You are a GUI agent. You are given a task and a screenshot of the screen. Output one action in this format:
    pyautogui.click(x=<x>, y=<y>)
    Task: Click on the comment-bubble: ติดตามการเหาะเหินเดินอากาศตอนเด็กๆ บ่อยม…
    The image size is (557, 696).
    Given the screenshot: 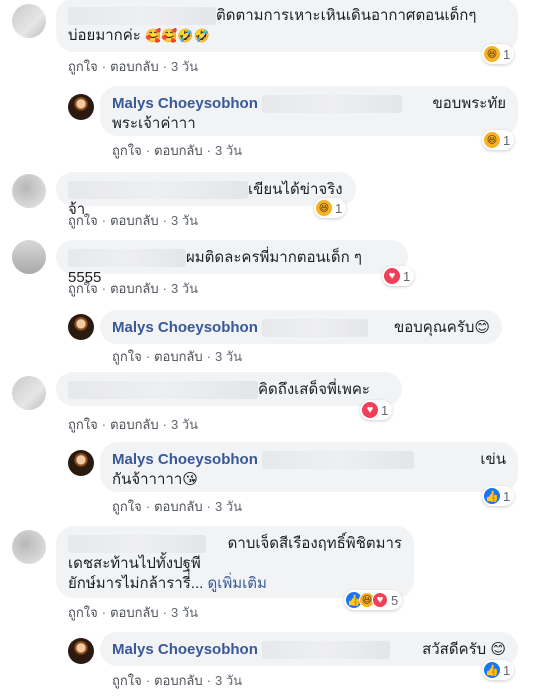 What is the action you would take?
    pyautogui.click(x=287, y=26)
    